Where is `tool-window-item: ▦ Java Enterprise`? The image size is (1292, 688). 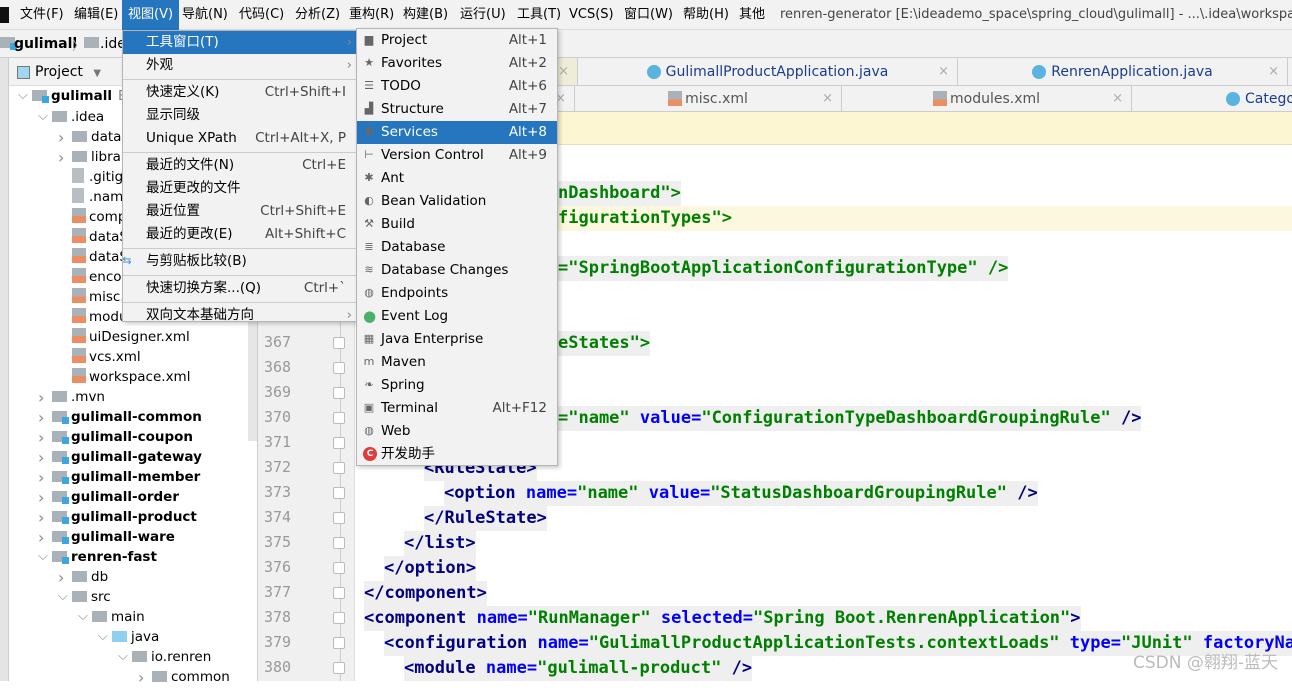
tool-window-item: ▦ Java Enterprise is located at coordinates (457, 339).